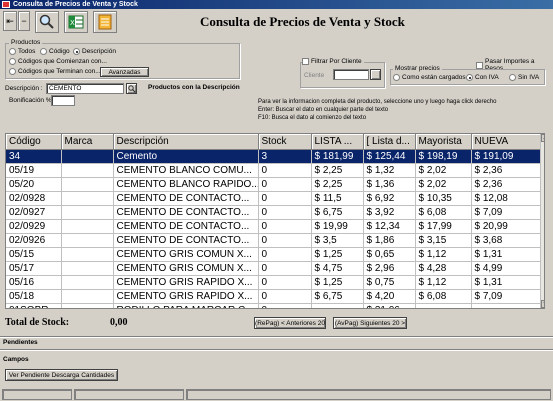 This screenshot has width=553, height=401. I want to click on radio-con-iva: Con IVA, so click(482, 77).